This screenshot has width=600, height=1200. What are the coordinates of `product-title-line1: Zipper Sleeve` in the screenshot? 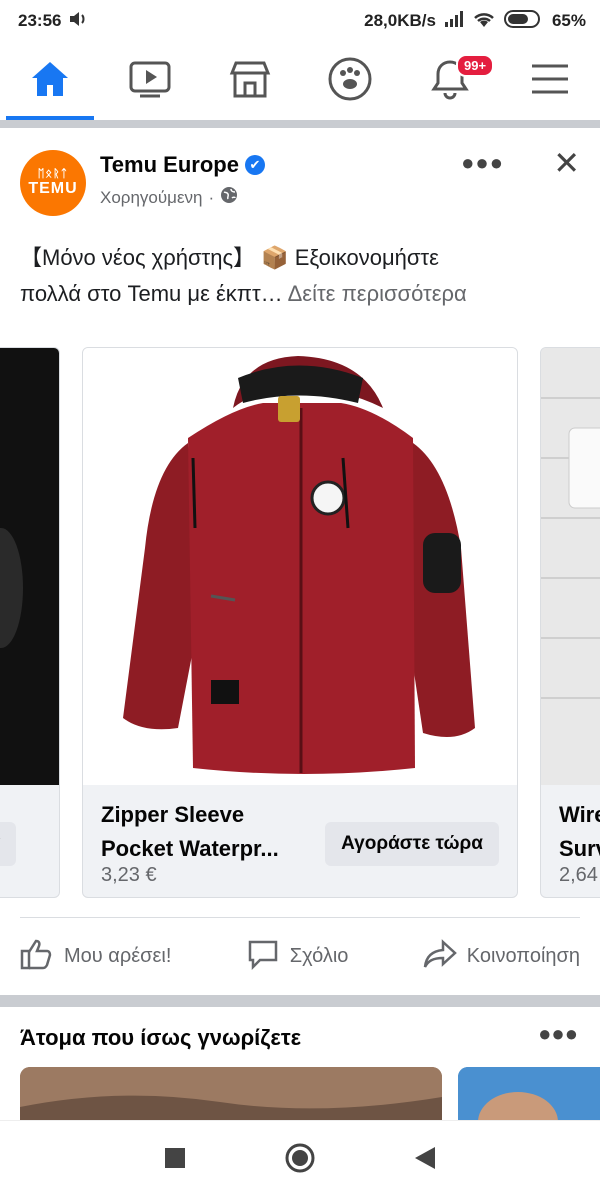 It's located at (173, 814).